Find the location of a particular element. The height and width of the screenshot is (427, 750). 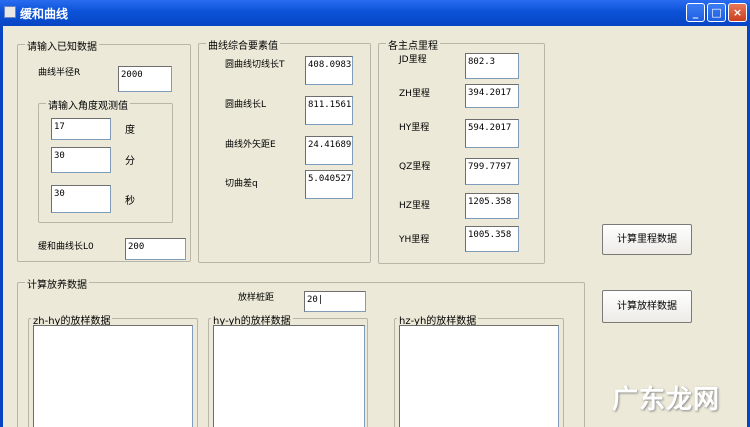

layout-data-title: 计算放养数据 is located at coordinates (57, 283).